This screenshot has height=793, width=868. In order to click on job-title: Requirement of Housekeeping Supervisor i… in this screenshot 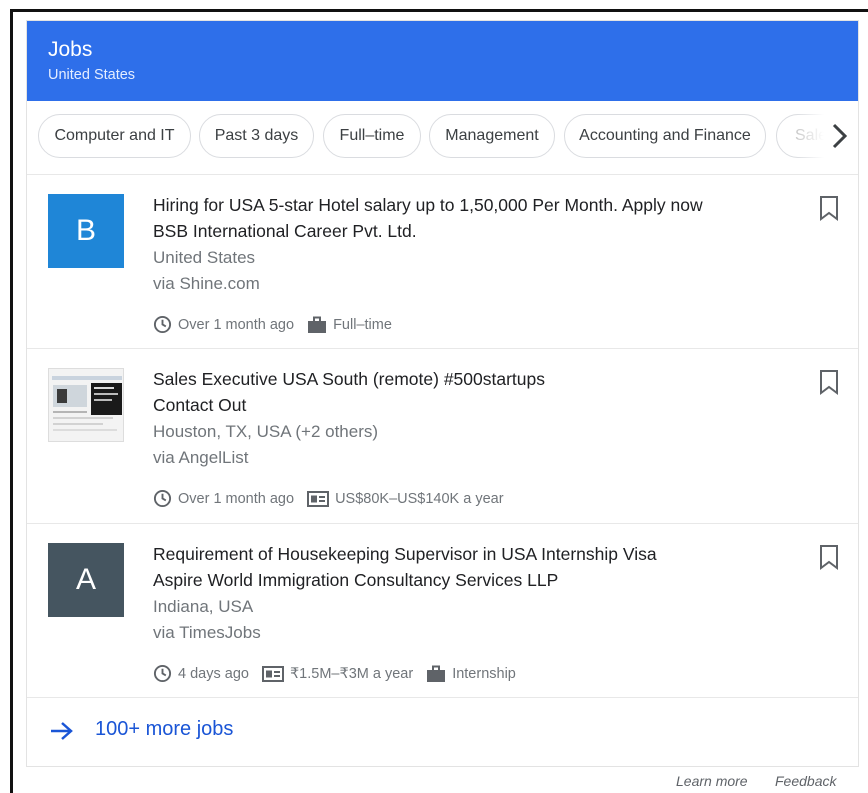, I will do `click(405, 554)`.